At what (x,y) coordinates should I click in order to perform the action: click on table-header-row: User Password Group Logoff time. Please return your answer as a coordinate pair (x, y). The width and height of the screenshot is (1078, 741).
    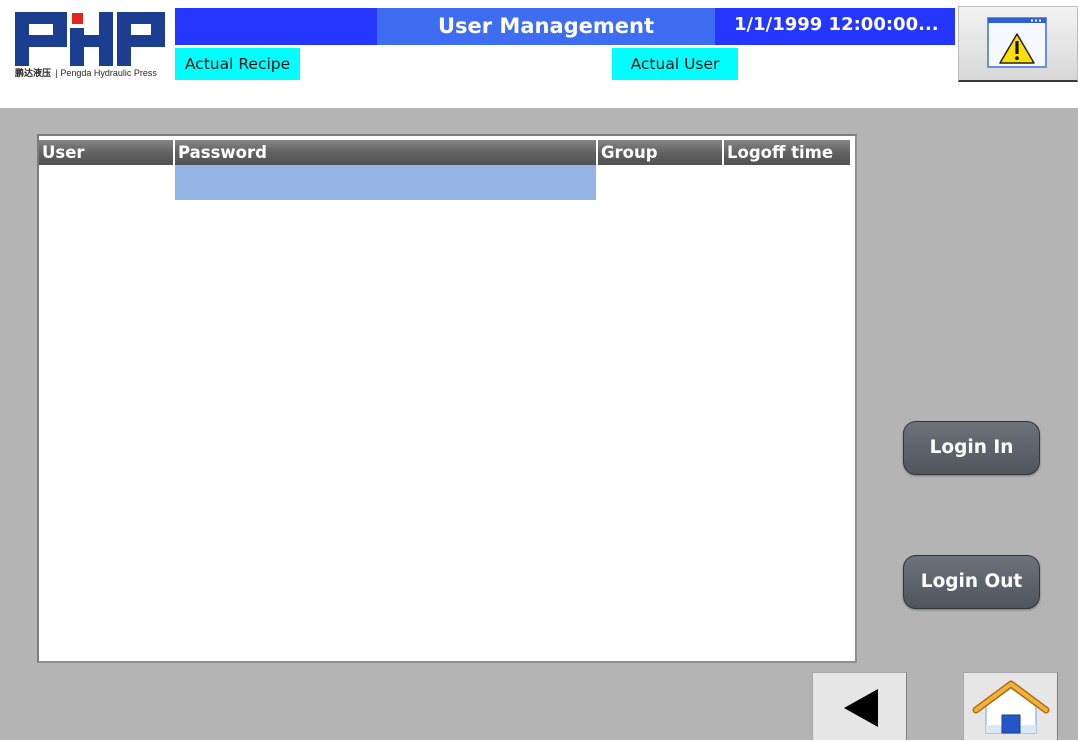
    Looking at the image, I should click on (444, 152).